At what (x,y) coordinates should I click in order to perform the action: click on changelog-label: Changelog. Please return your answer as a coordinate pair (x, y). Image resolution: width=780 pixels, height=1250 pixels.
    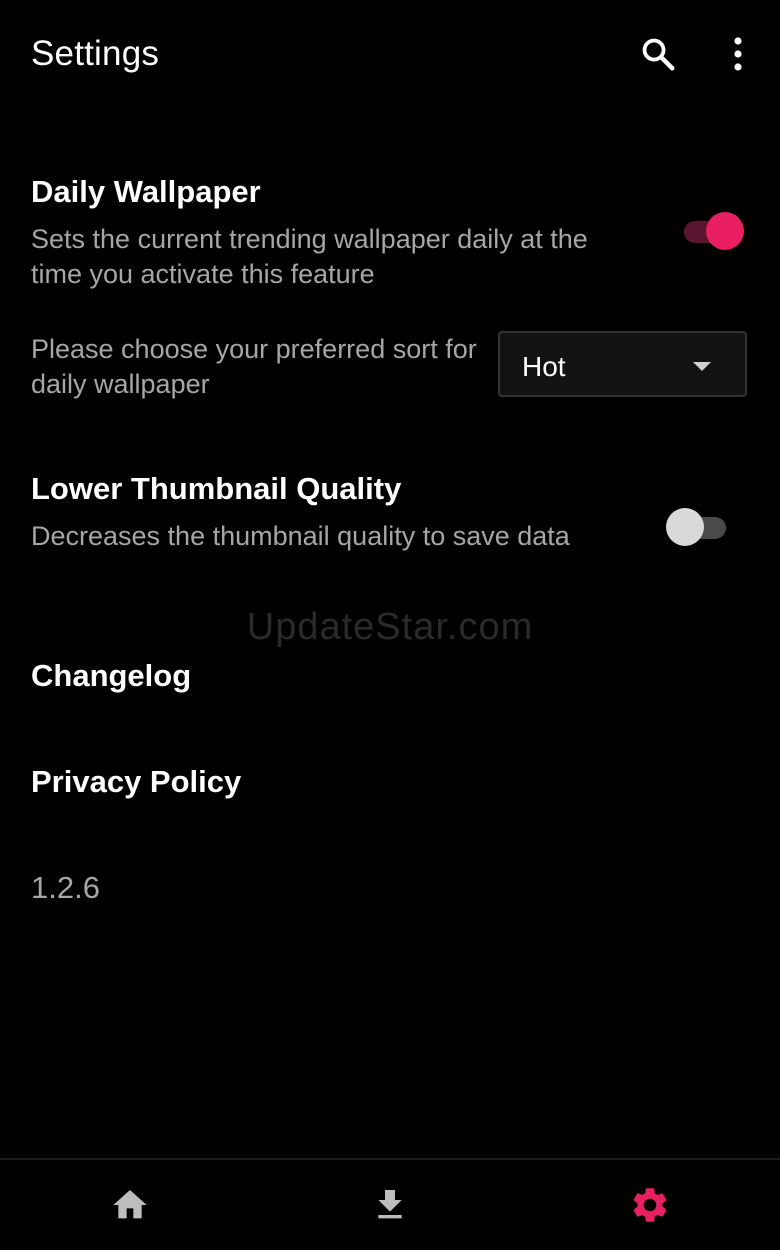
    Looking at the image, I should click on (111, 675).